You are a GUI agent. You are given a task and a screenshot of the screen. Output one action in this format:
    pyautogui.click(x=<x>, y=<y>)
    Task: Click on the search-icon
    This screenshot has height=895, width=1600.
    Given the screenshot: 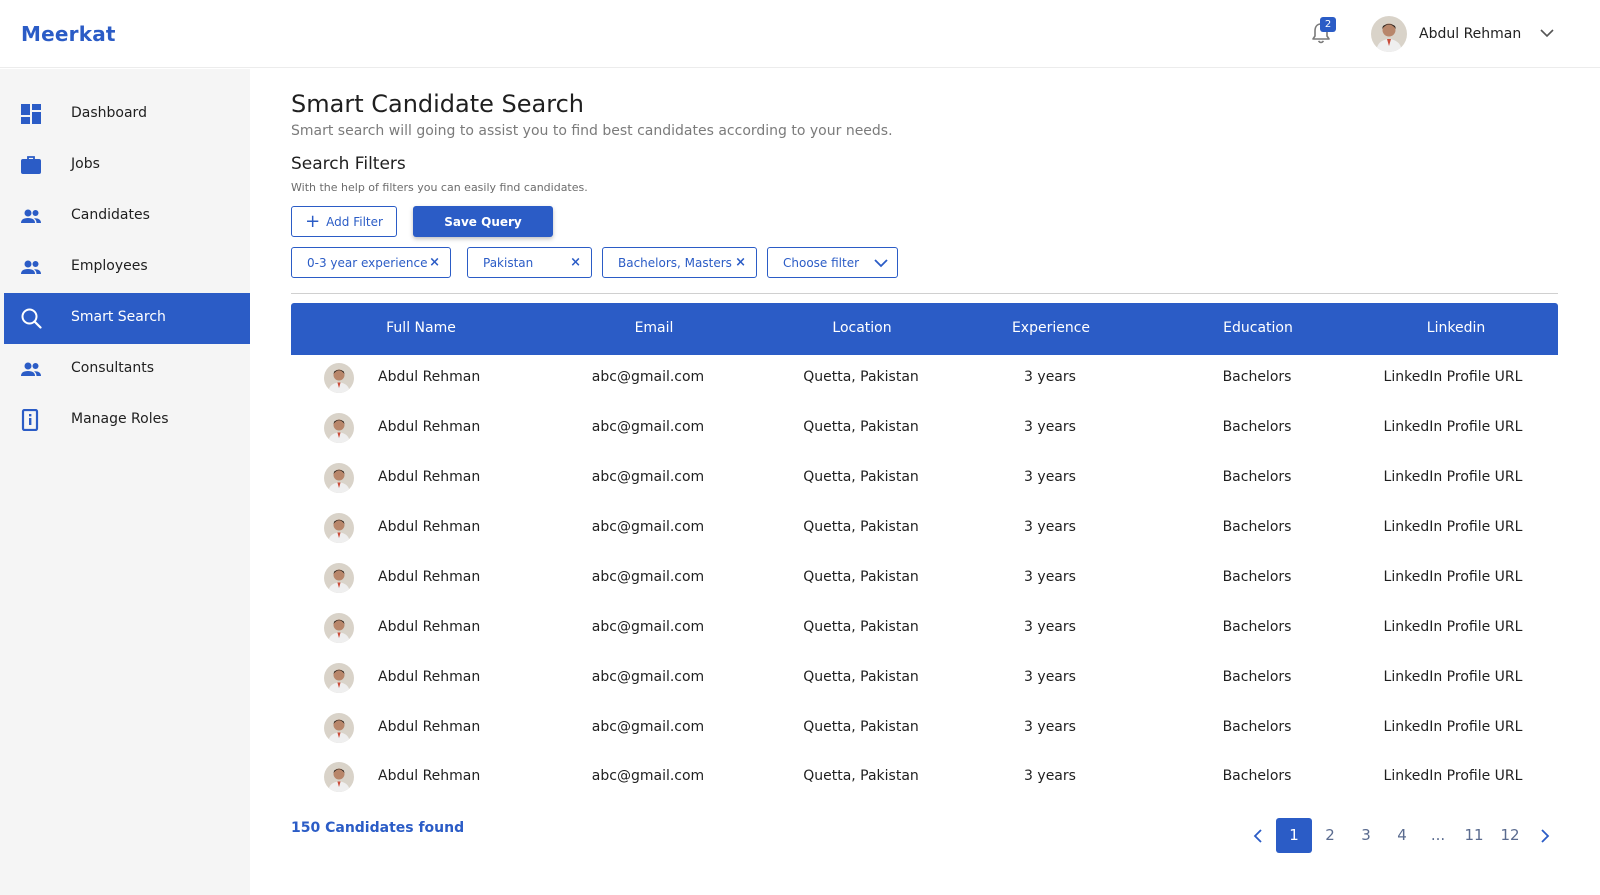 What is the action you would take?
    pyautogui.click(x=31, y=318)
    